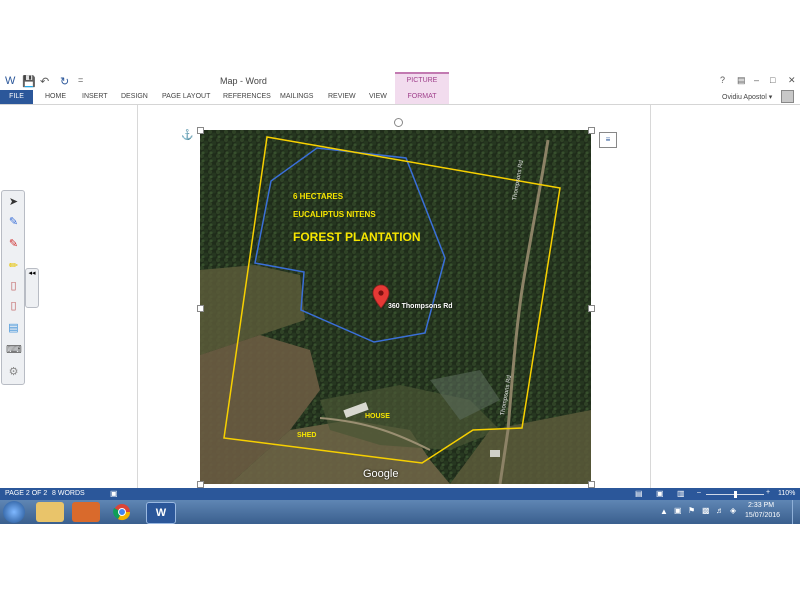 The image size is (800, 600). I want to click on eraser-icon: ▯, so click(13, 286).